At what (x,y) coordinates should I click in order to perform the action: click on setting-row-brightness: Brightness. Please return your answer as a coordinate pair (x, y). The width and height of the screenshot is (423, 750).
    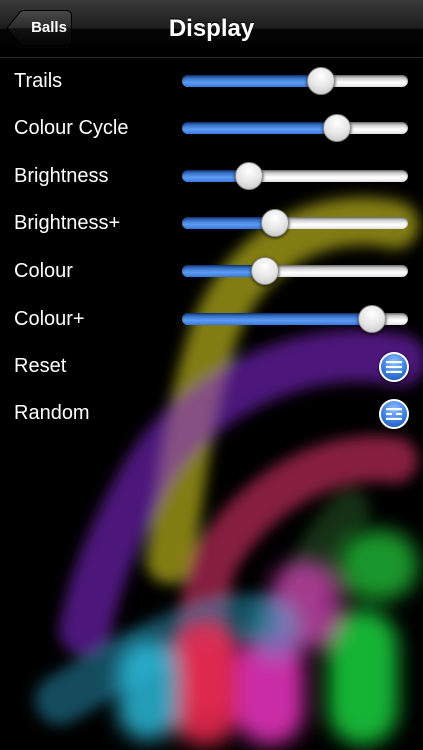
    Looking at the image, I should click on (211, 176).